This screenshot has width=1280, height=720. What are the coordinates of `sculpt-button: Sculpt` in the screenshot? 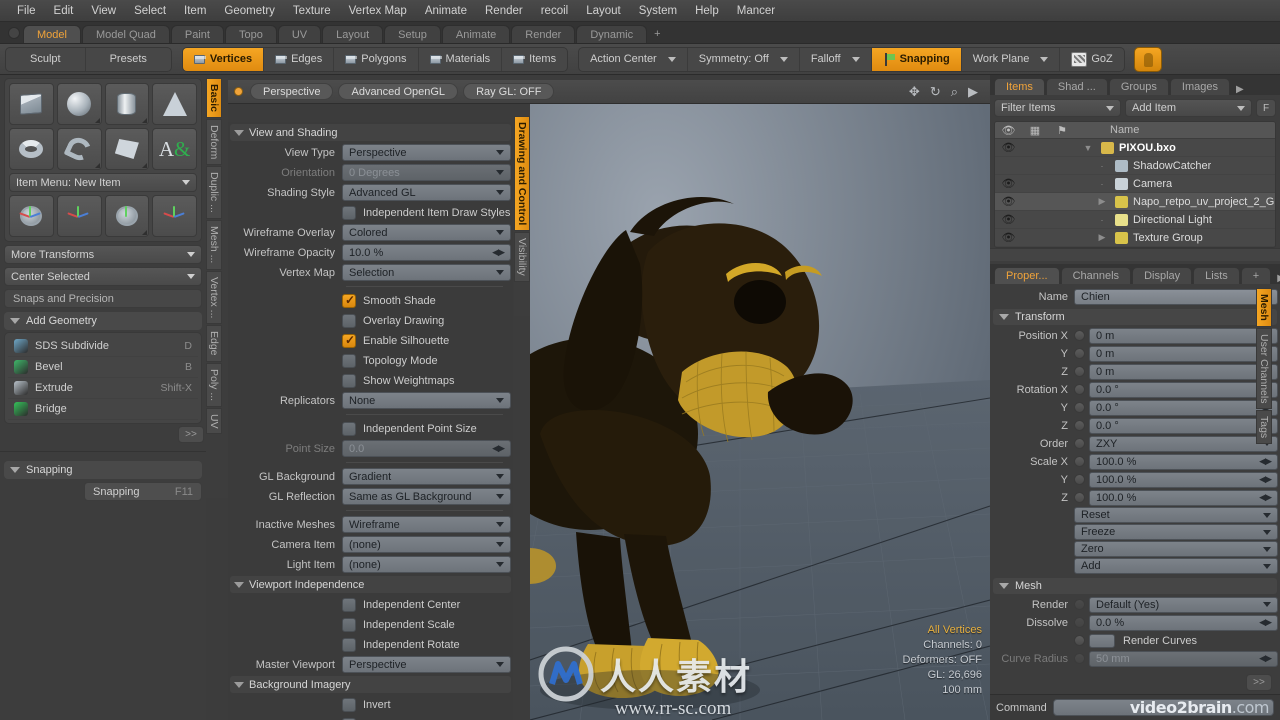 It's located at (46, 59).